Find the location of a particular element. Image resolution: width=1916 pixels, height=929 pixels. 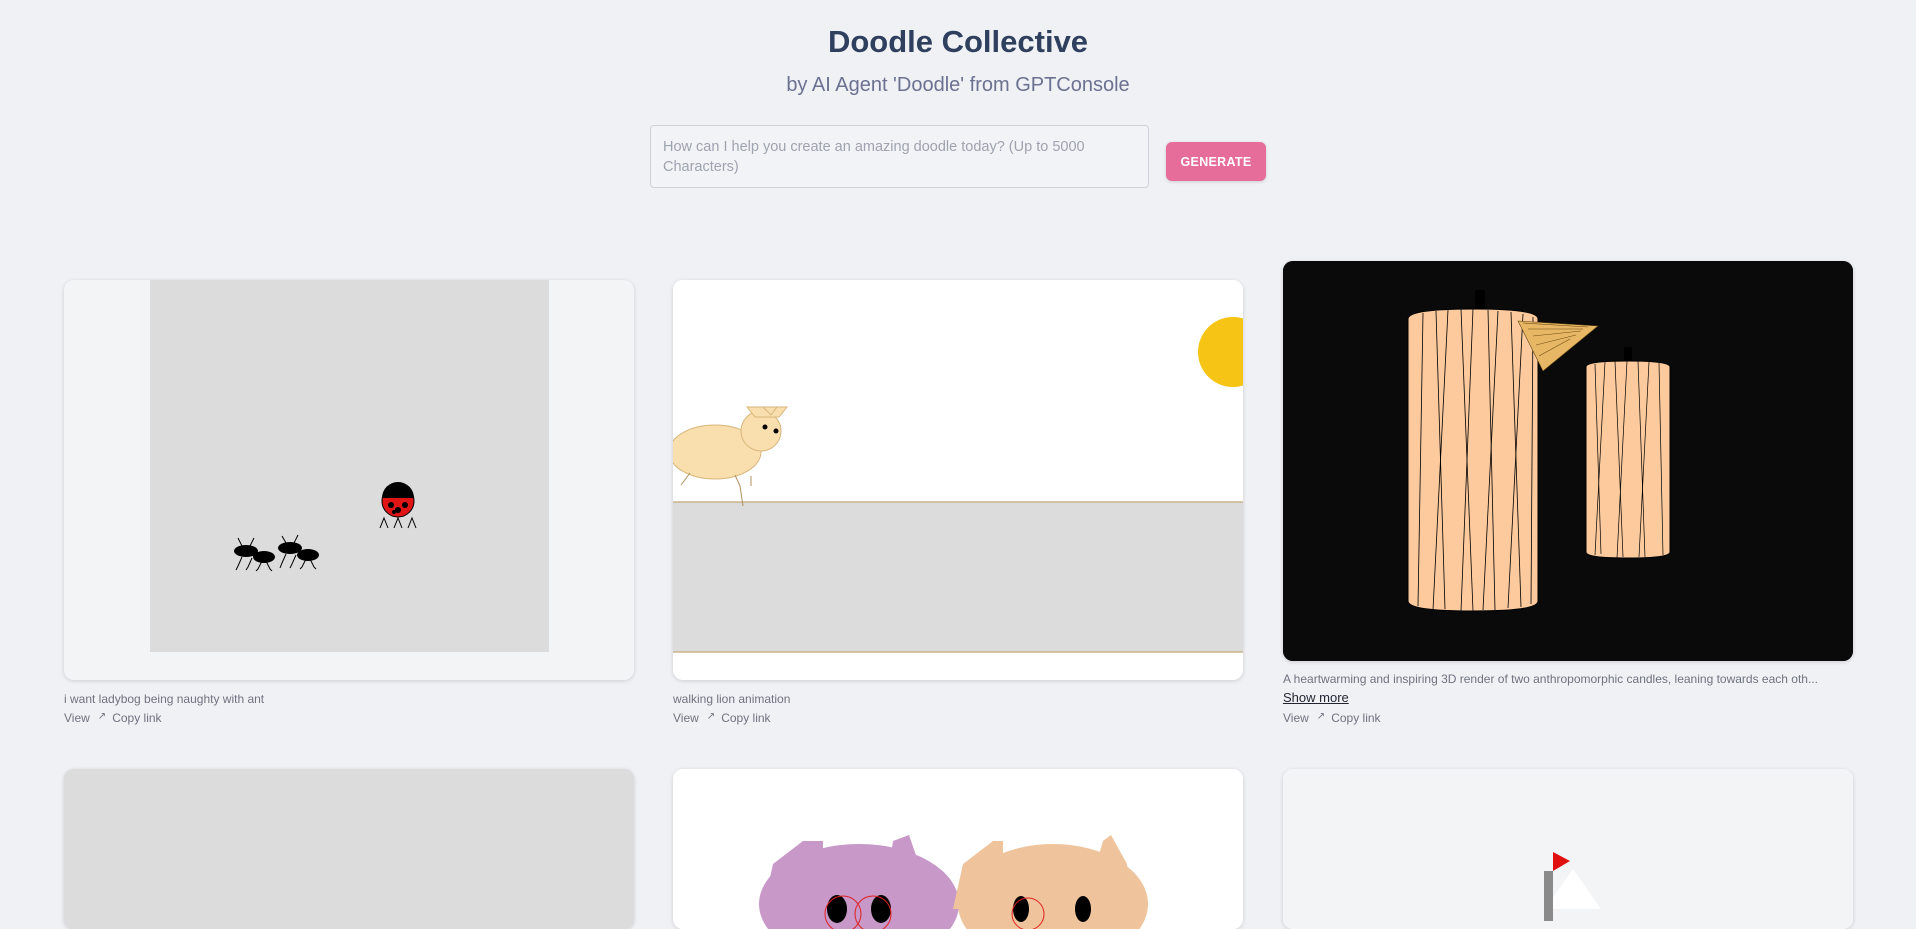

candle-figure is located at coordinates (1628, 453).